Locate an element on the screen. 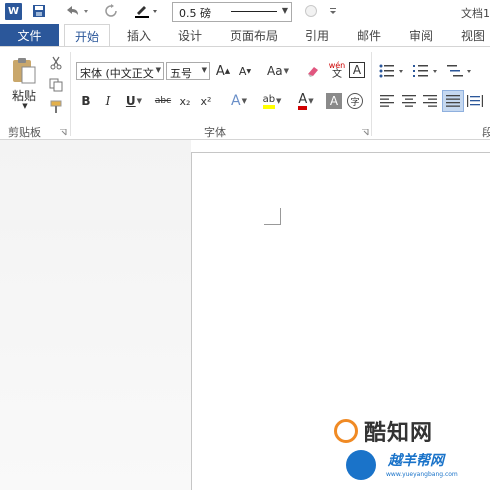 The image size is (490, 490). redo-icon is located at coordinates (111, 11).